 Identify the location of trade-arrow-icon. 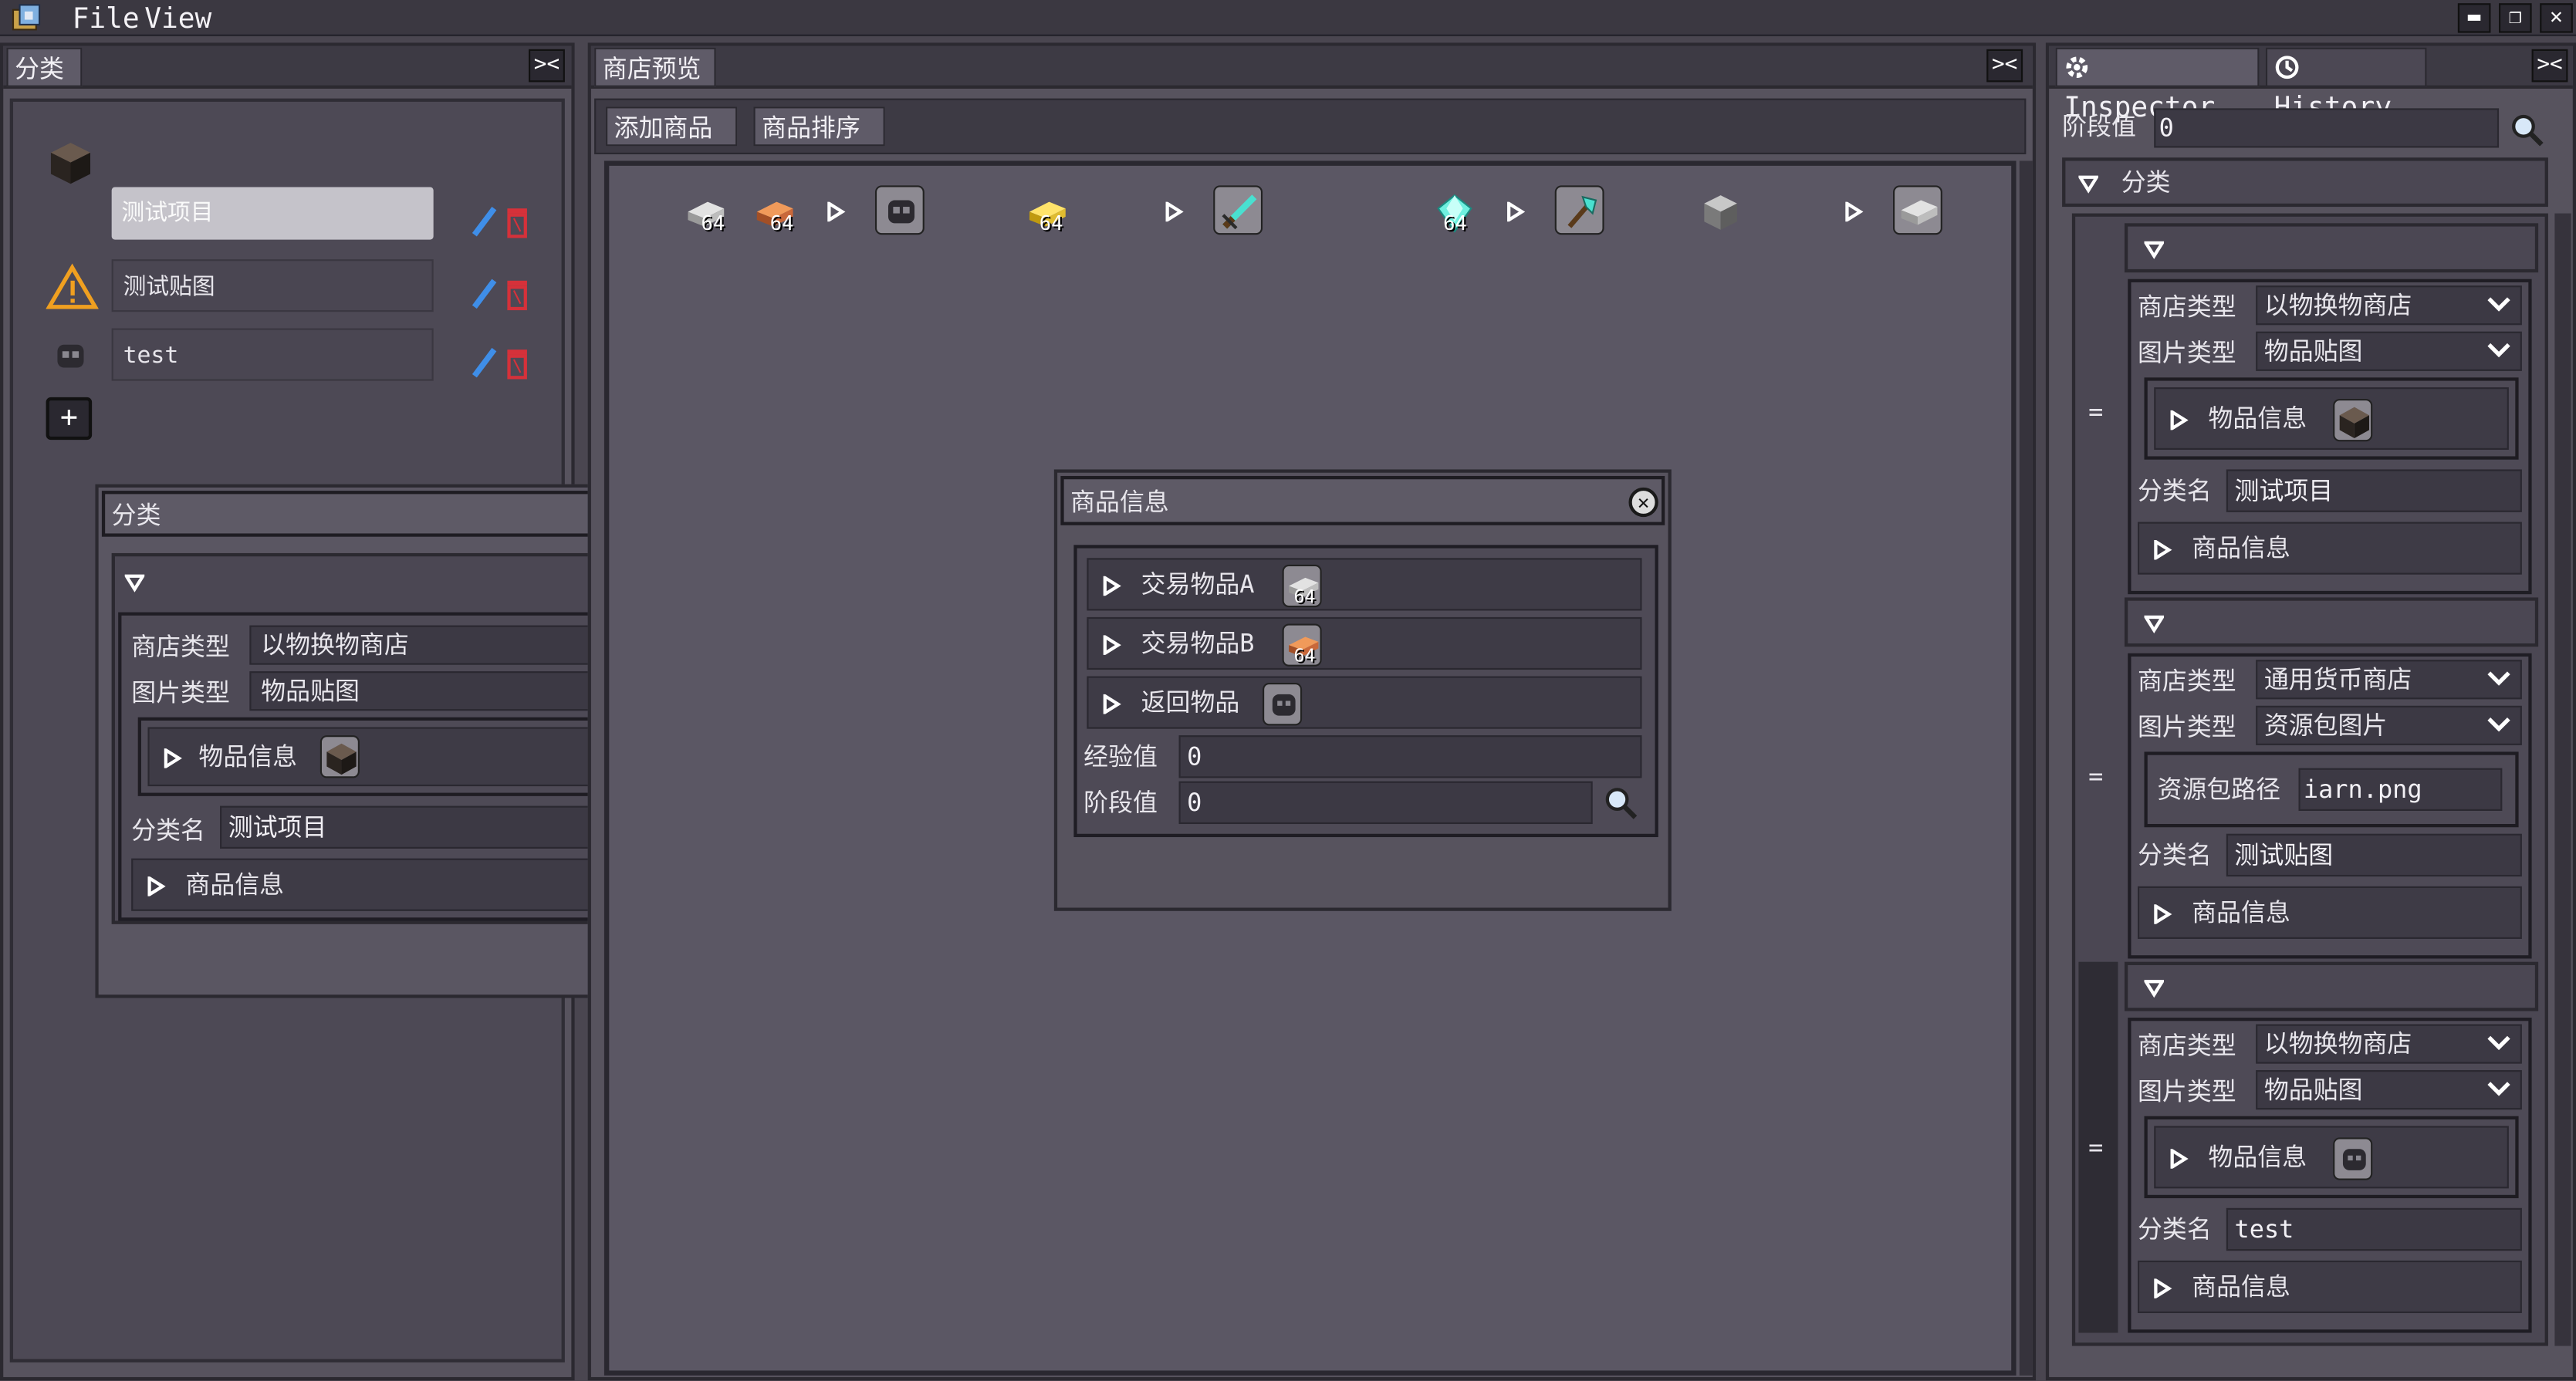
(837, 211).